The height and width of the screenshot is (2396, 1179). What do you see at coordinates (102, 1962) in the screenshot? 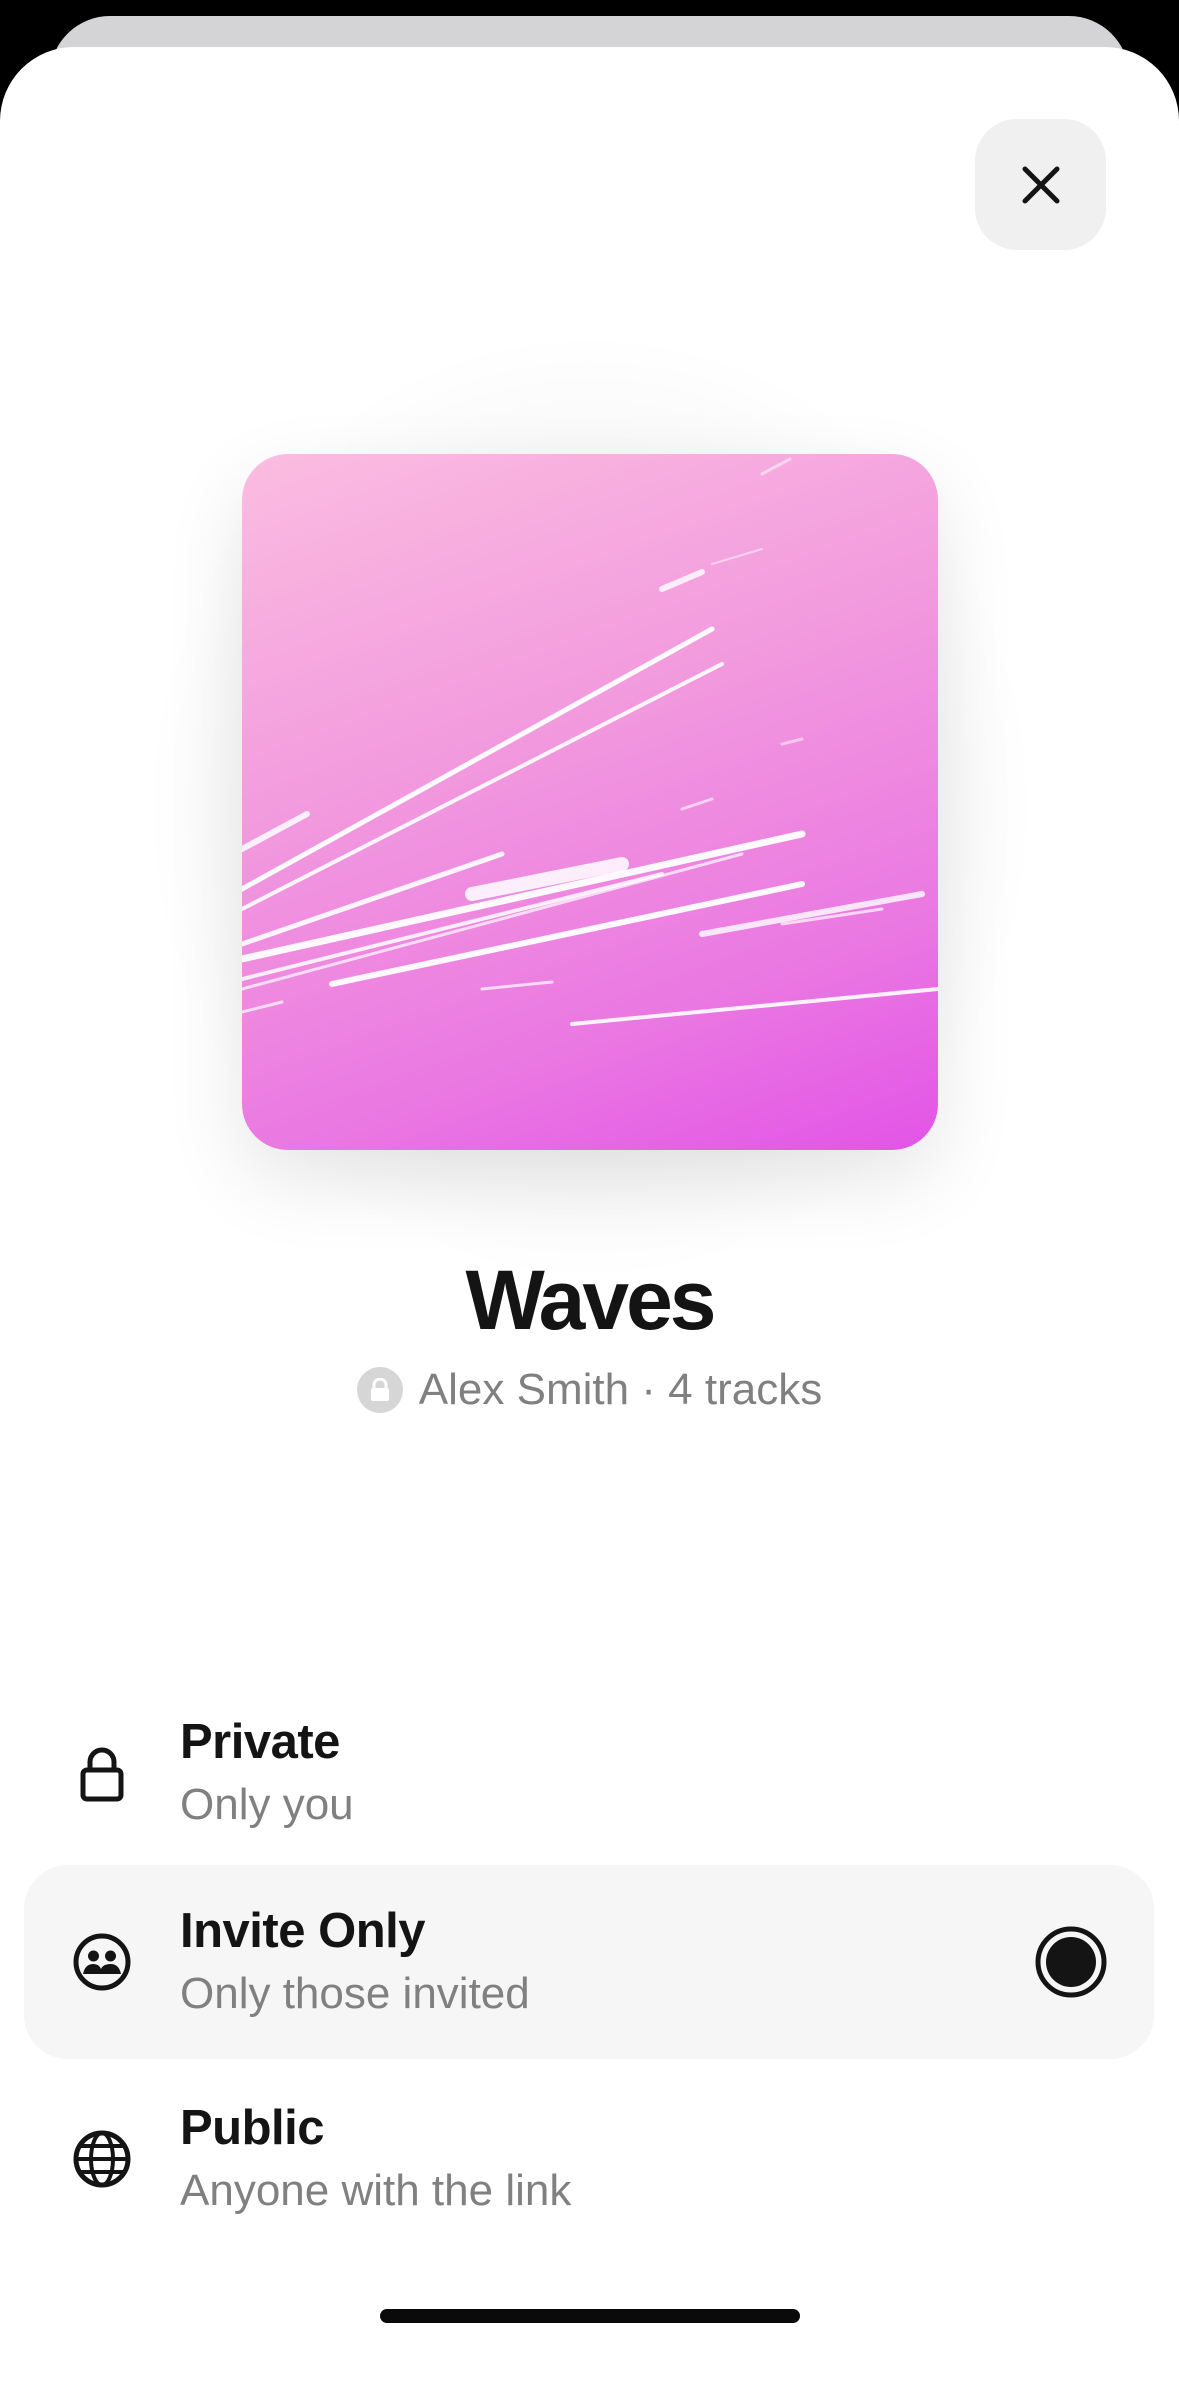
I see `people-icon` at bounding box center [102, 1962].